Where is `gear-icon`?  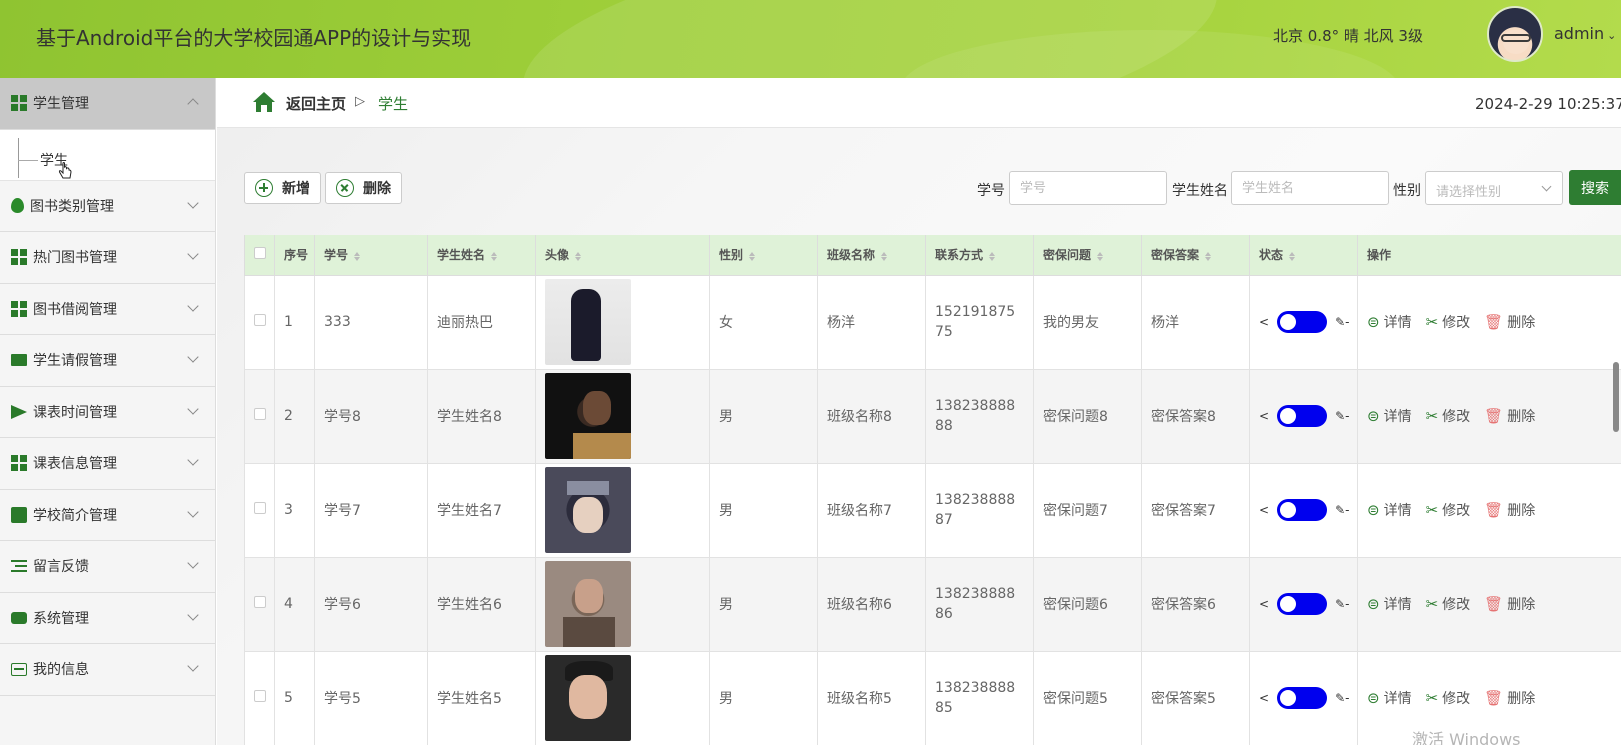 gear-icon is located at coordinates (19, 617).